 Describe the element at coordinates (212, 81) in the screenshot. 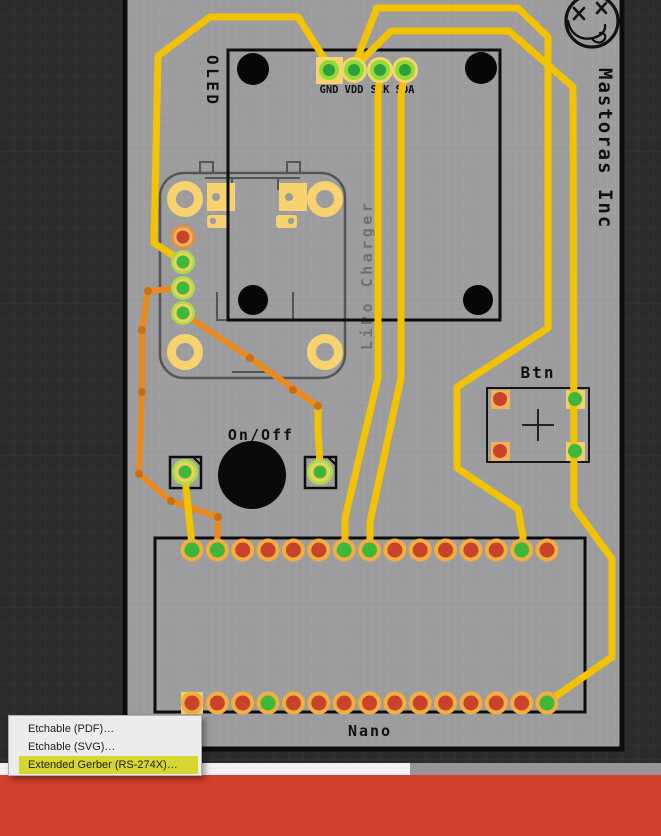

I see `oled-label: OLED` at that location.